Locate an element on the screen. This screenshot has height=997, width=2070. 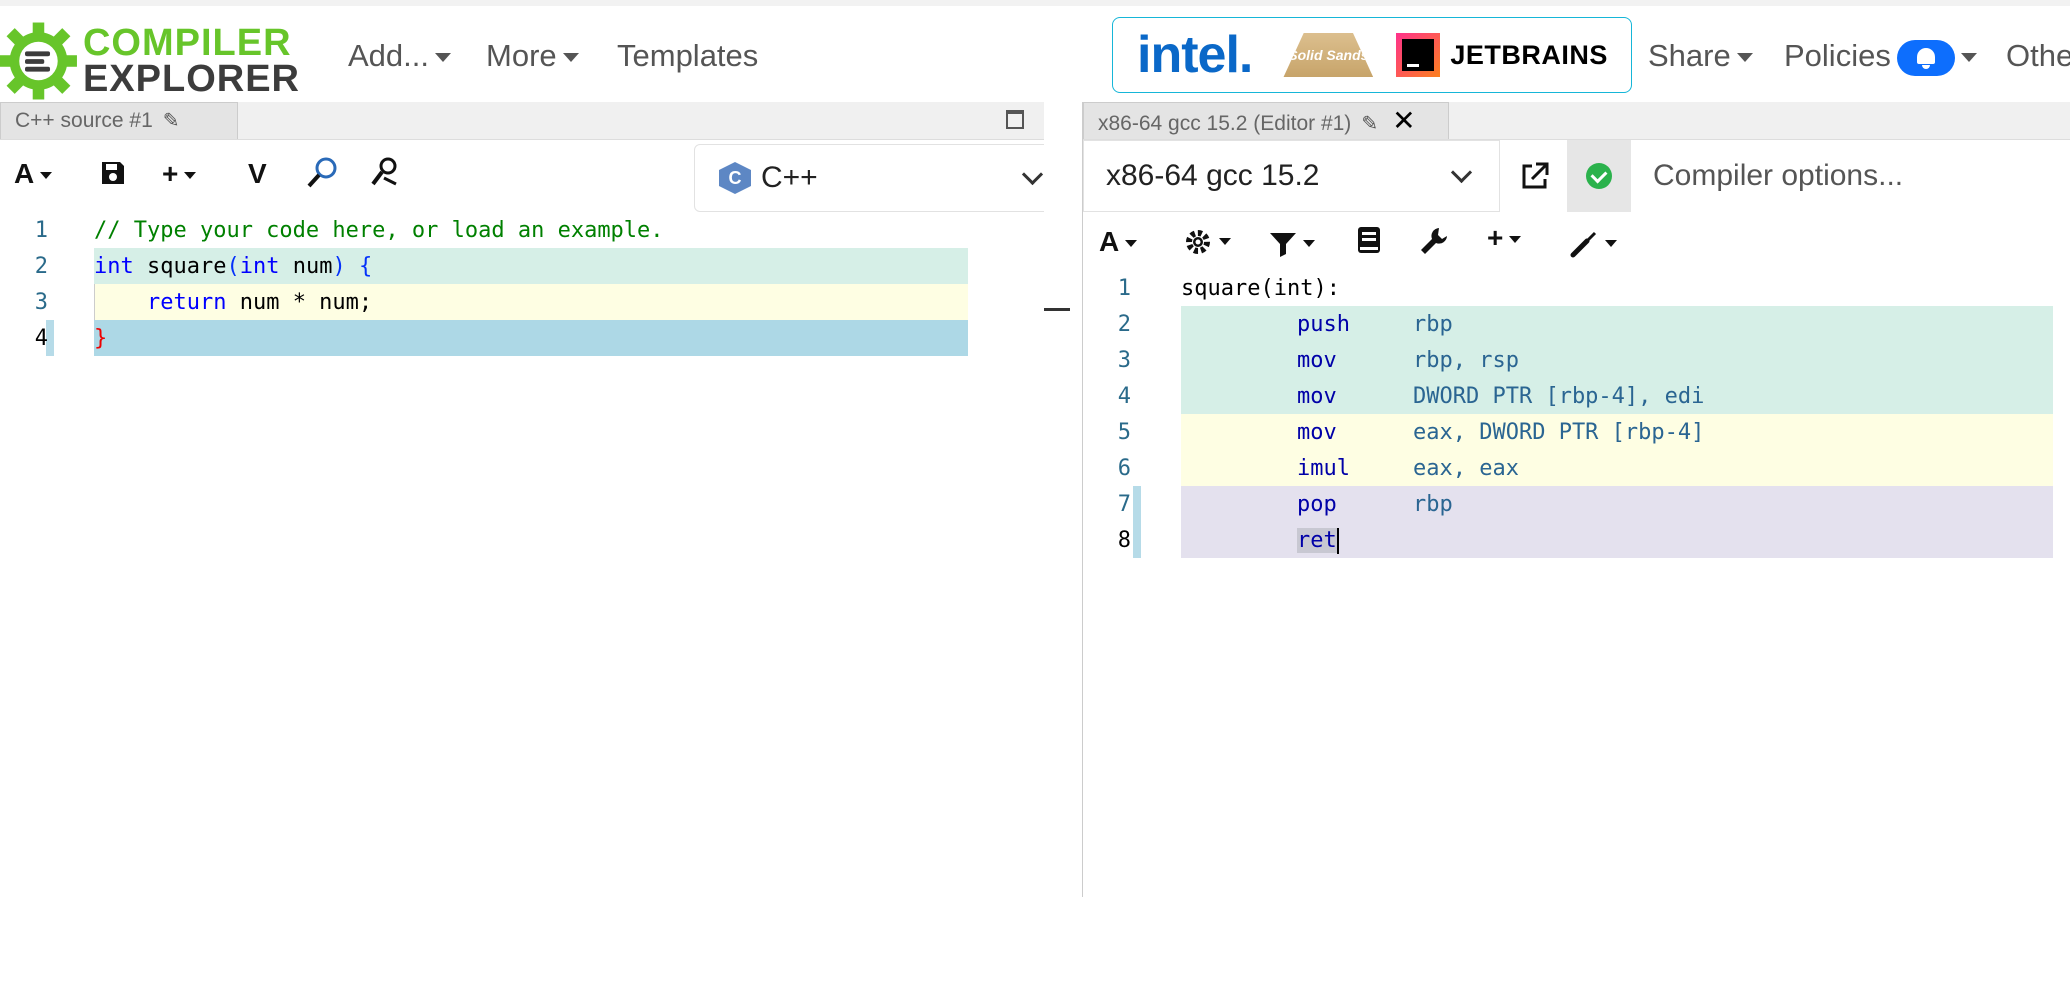
compiler-tabstrip: x86-64 gcc 15.2 (Editor #1) ✎ ✕ is located at coordinates (1576, 121).